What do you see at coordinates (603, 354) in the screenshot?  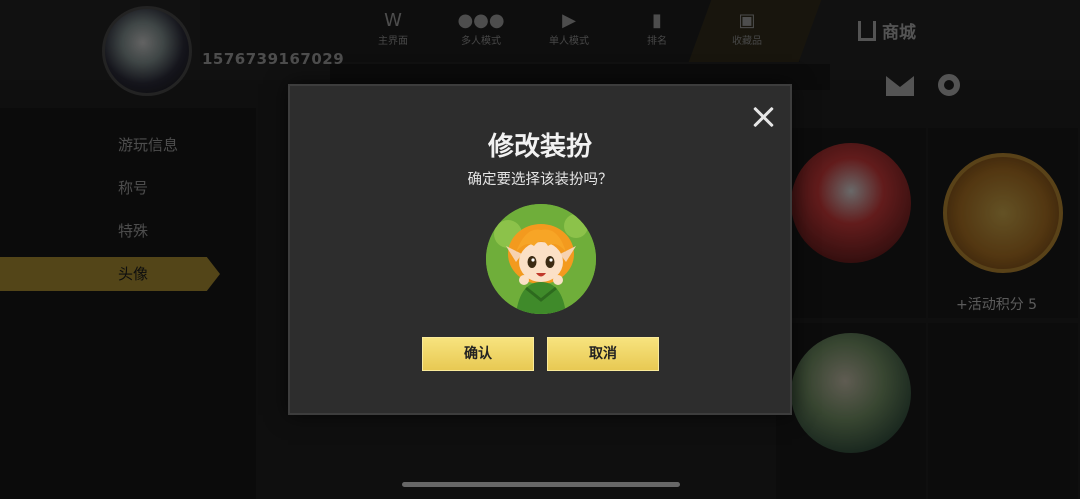 I see `cancel-button: 取消` at bounding box center [603, 354].